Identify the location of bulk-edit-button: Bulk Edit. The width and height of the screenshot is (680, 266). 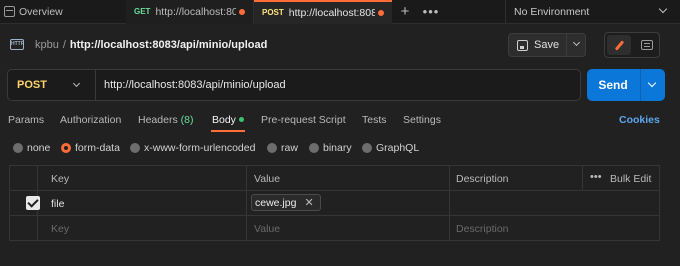
(630, 179).